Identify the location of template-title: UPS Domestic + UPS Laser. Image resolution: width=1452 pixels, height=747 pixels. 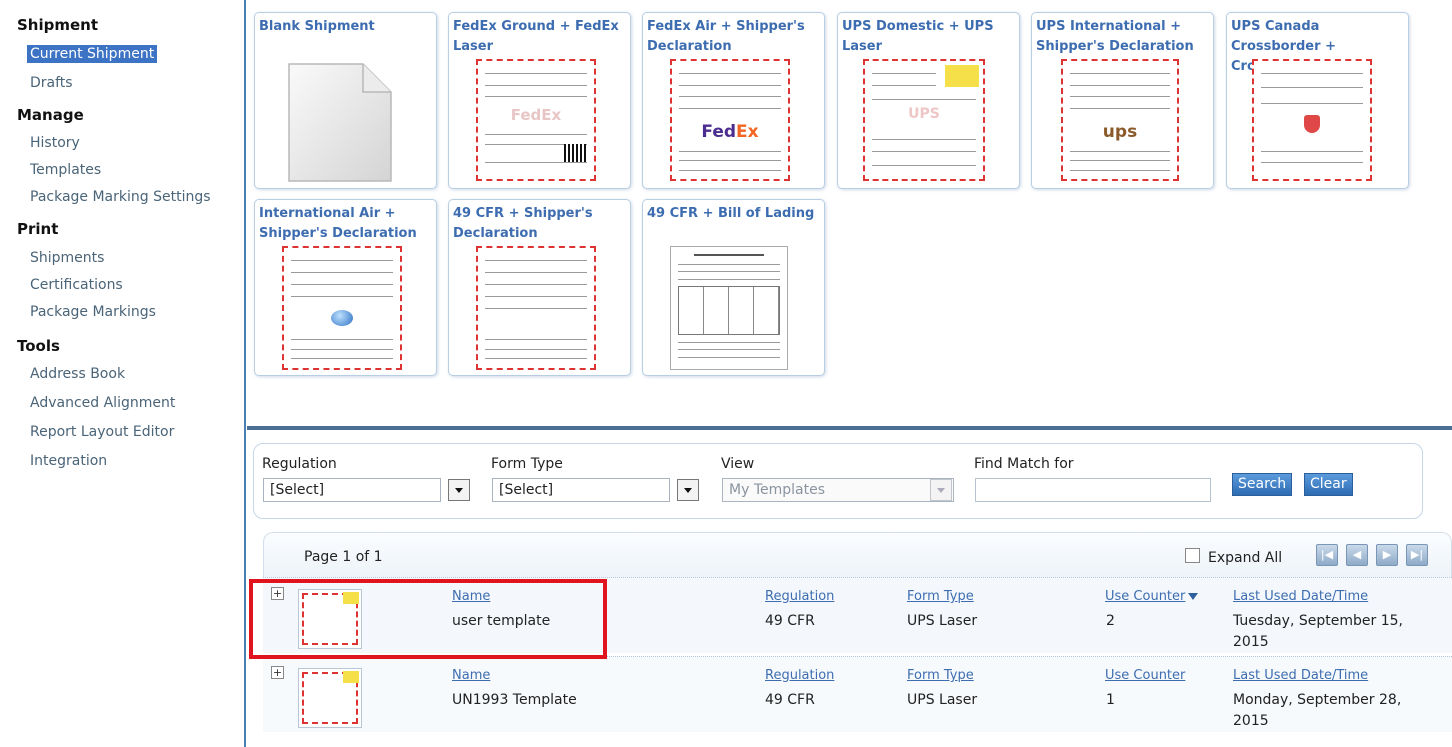
(918, 36).